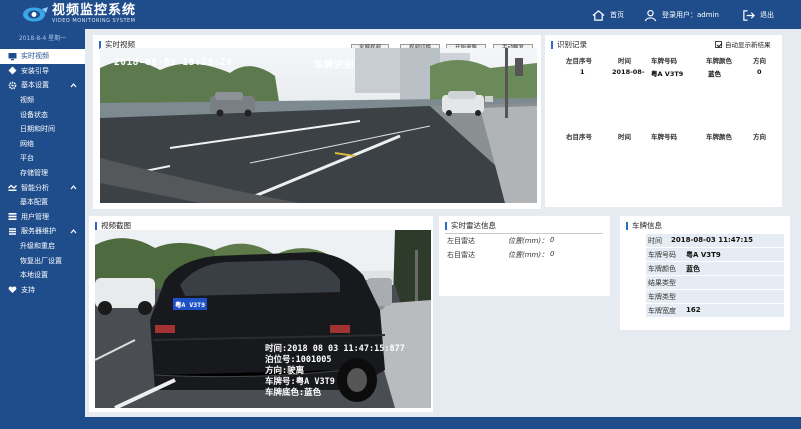 The image size is (801, 429). I want to click on sidebar-item-smart-analysis: 智能分析, so click(42, 187).